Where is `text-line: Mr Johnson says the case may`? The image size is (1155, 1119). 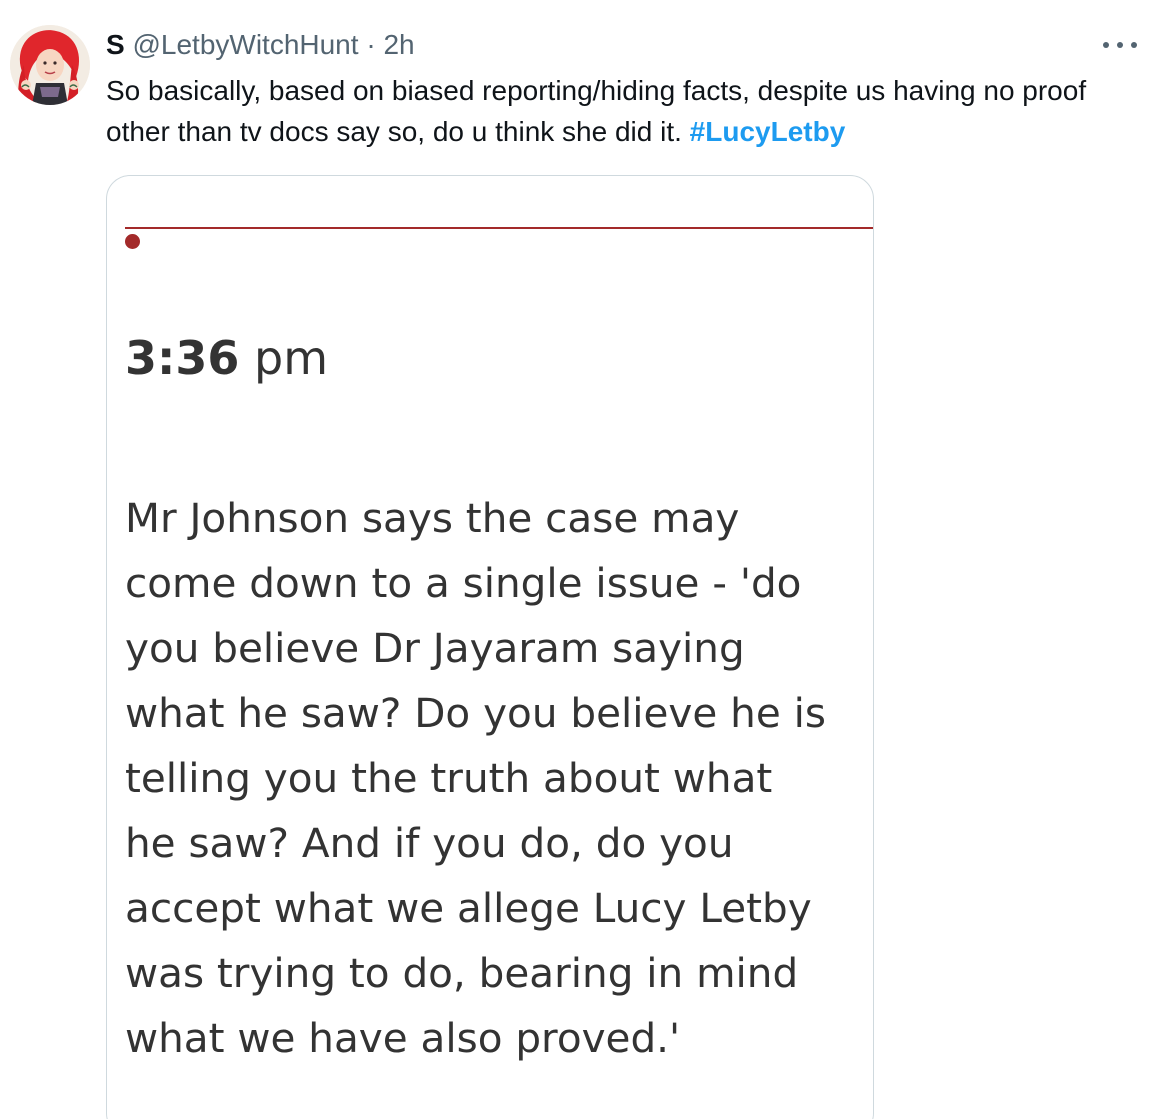
text-line: Mr Johnson says the case may is located at coordinates (432, 518).